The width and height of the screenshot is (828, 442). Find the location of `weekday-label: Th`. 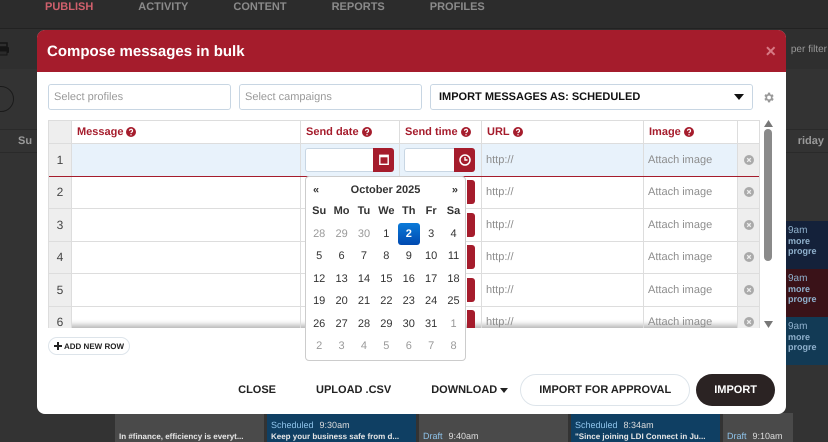

weekday-label: Th is located at coordinates (408, 212).